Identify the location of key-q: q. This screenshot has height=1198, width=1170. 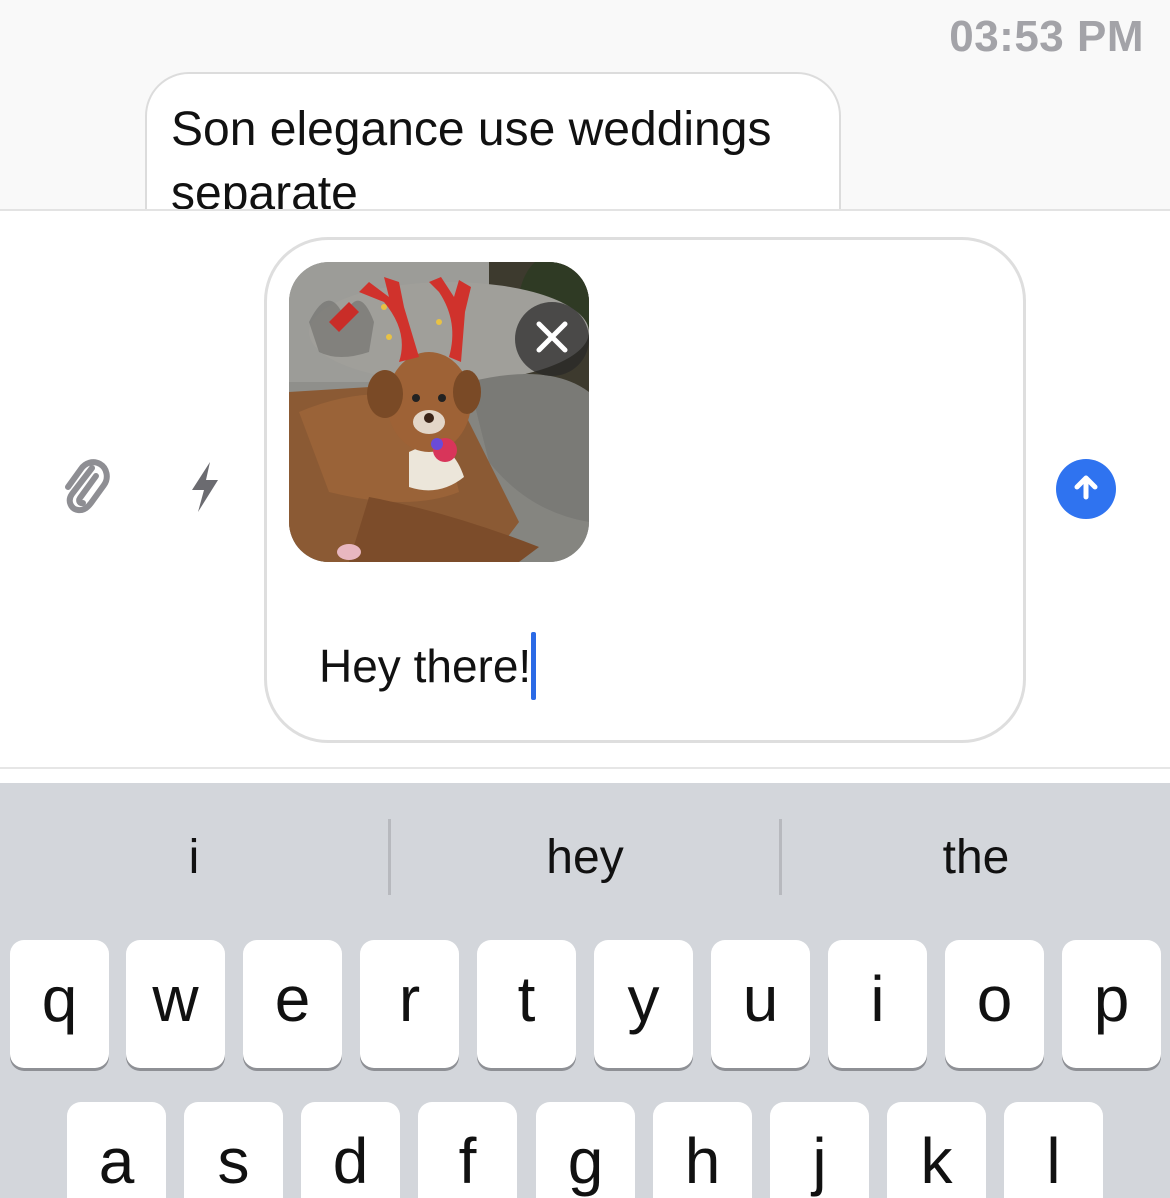
(59, 1004).